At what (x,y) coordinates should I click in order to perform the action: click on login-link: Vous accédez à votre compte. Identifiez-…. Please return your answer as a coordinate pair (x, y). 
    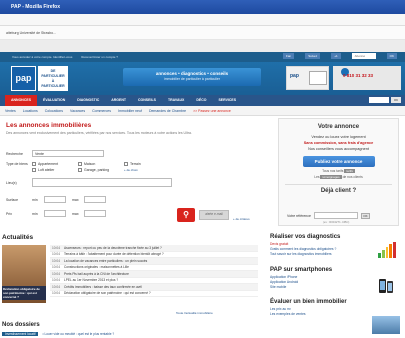
    Looking at the image, I should click on (42, 57).